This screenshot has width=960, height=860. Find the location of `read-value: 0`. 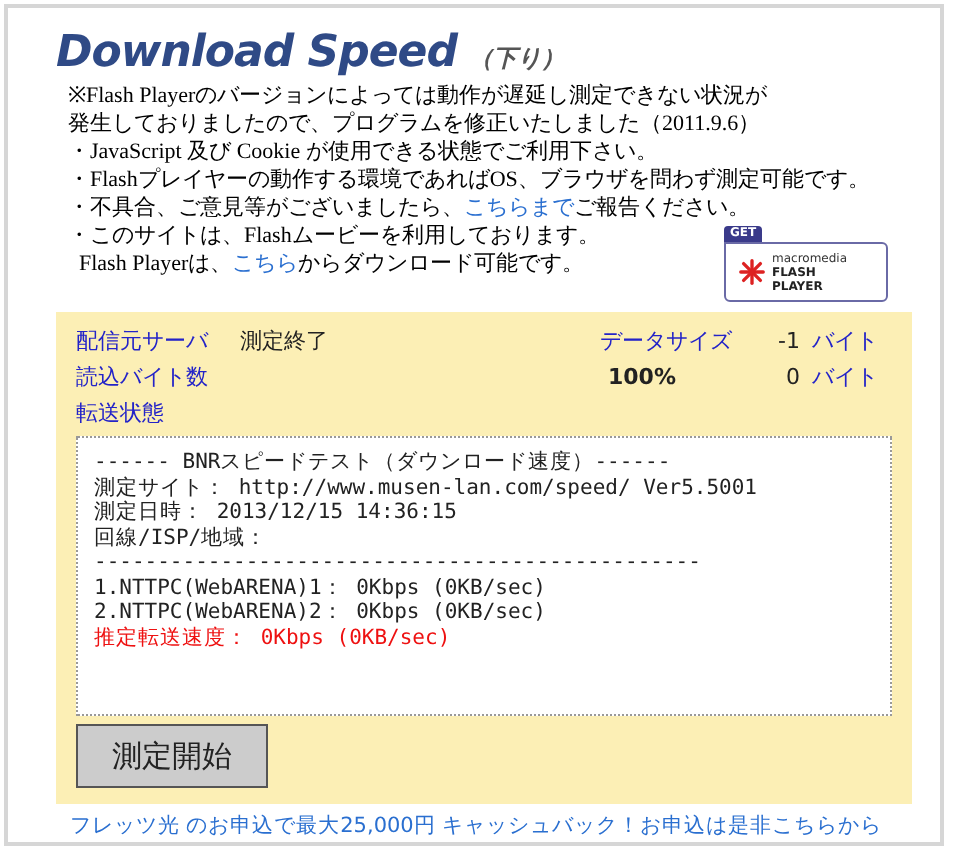

read-value: 0 is located at coordinates (793, 378).